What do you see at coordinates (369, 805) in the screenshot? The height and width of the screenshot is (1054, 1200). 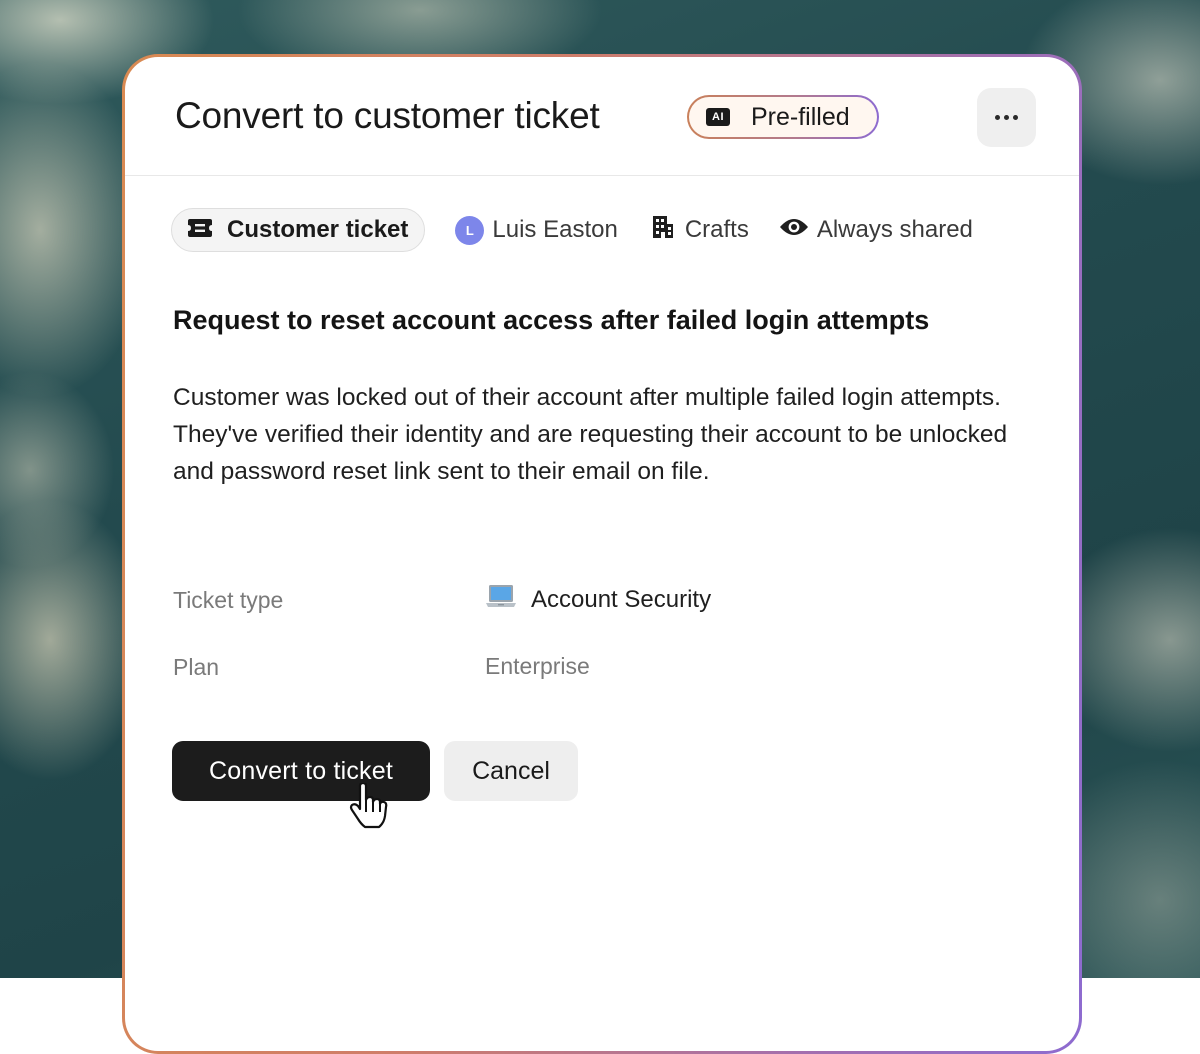 I see `pointer-hand-cursor-icon` at bounding box center [369, 805].